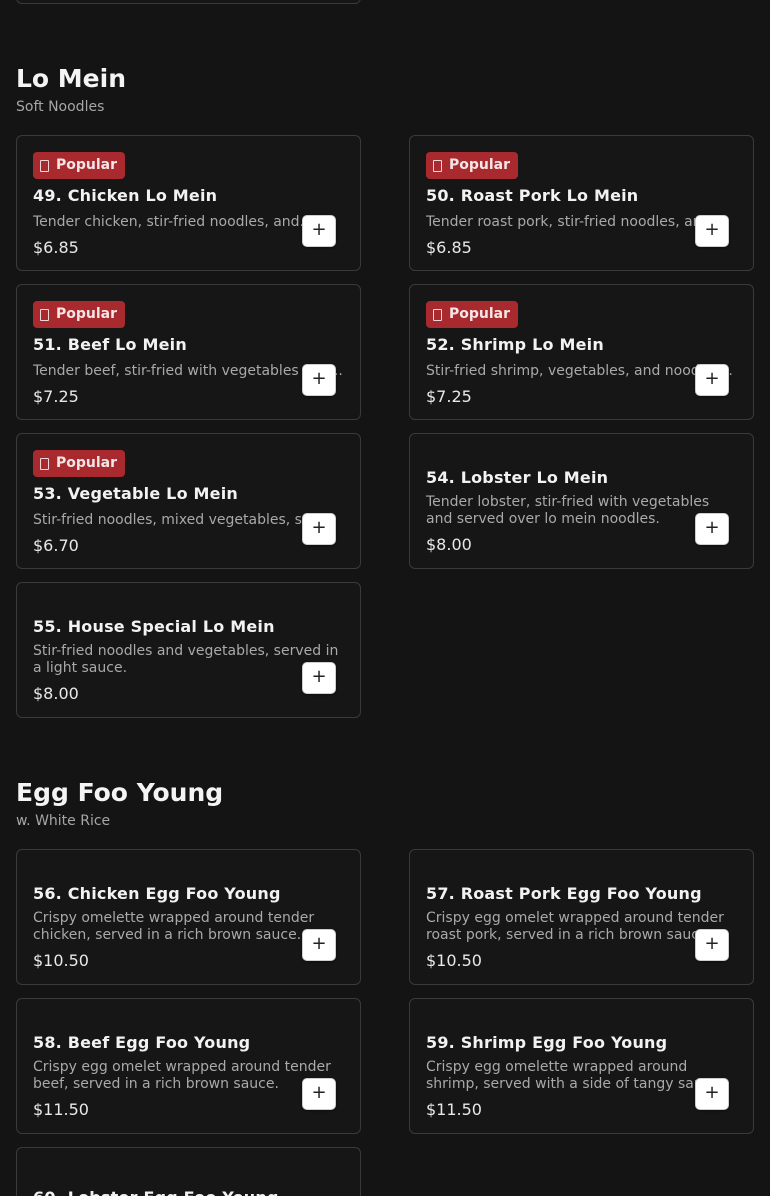 The height and width of the screenshot is (1196, 770). I want to click on menu-item-name: 53. Vegetable Lo Mein, so click(135, 493).